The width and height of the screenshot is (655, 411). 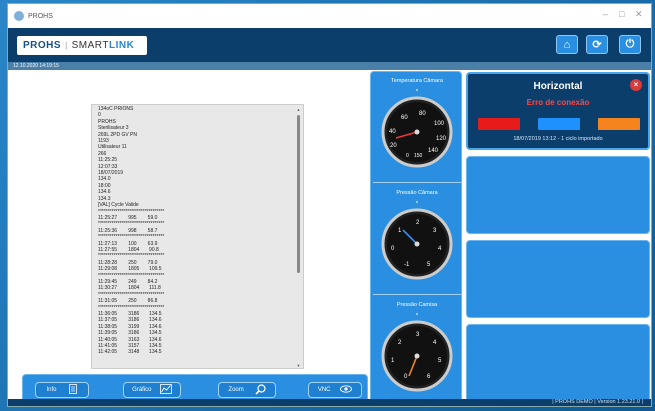 I want to click on scroll-thumb, so click(x=298, y=194).